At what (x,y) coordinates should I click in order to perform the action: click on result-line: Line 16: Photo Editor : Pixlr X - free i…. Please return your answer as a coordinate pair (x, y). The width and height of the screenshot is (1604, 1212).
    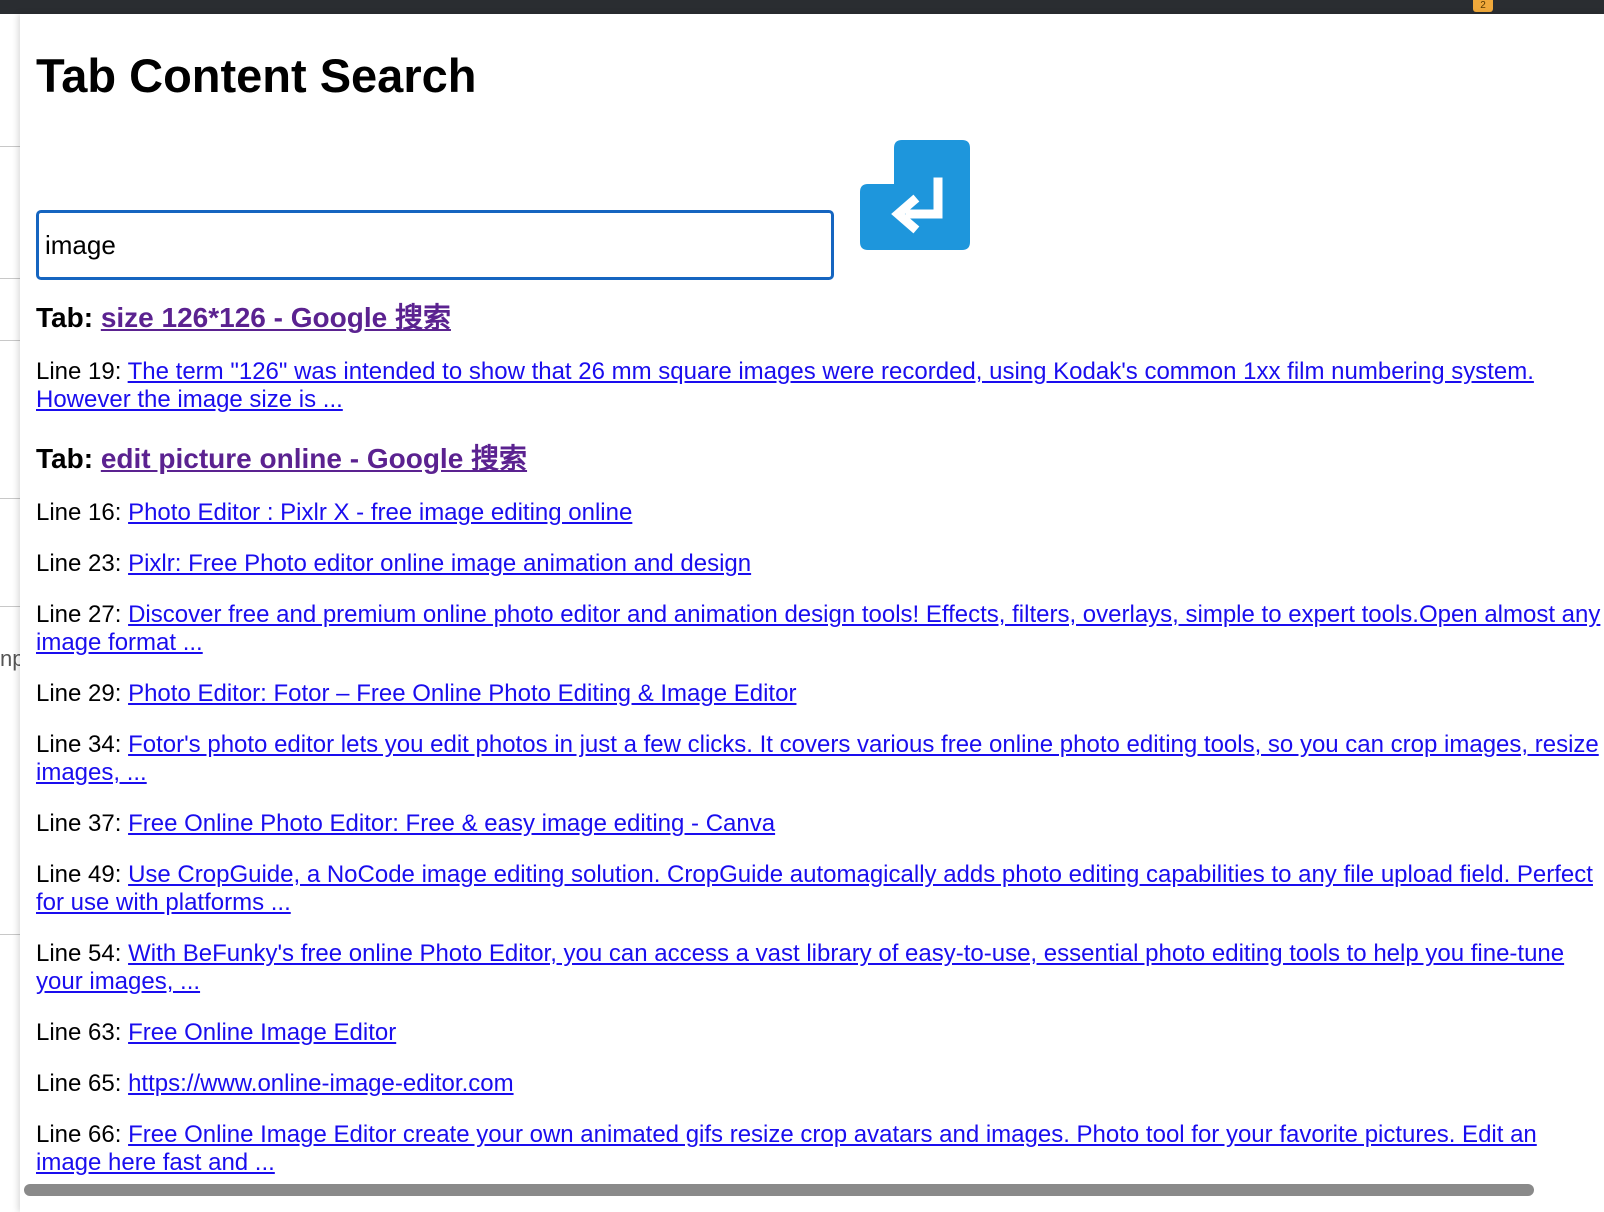
    Looking at the image, I should click on (820, 513).